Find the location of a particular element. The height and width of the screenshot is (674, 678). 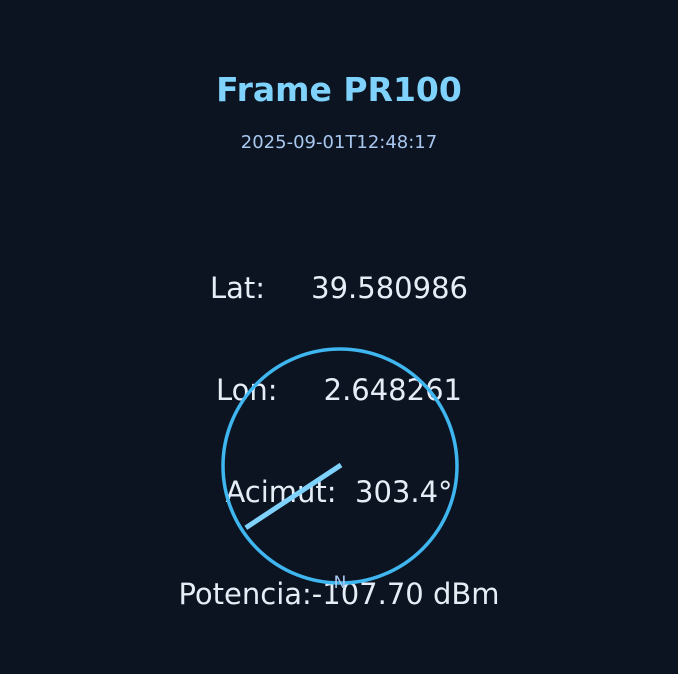

compass: N is located at coordinates (340, 470).